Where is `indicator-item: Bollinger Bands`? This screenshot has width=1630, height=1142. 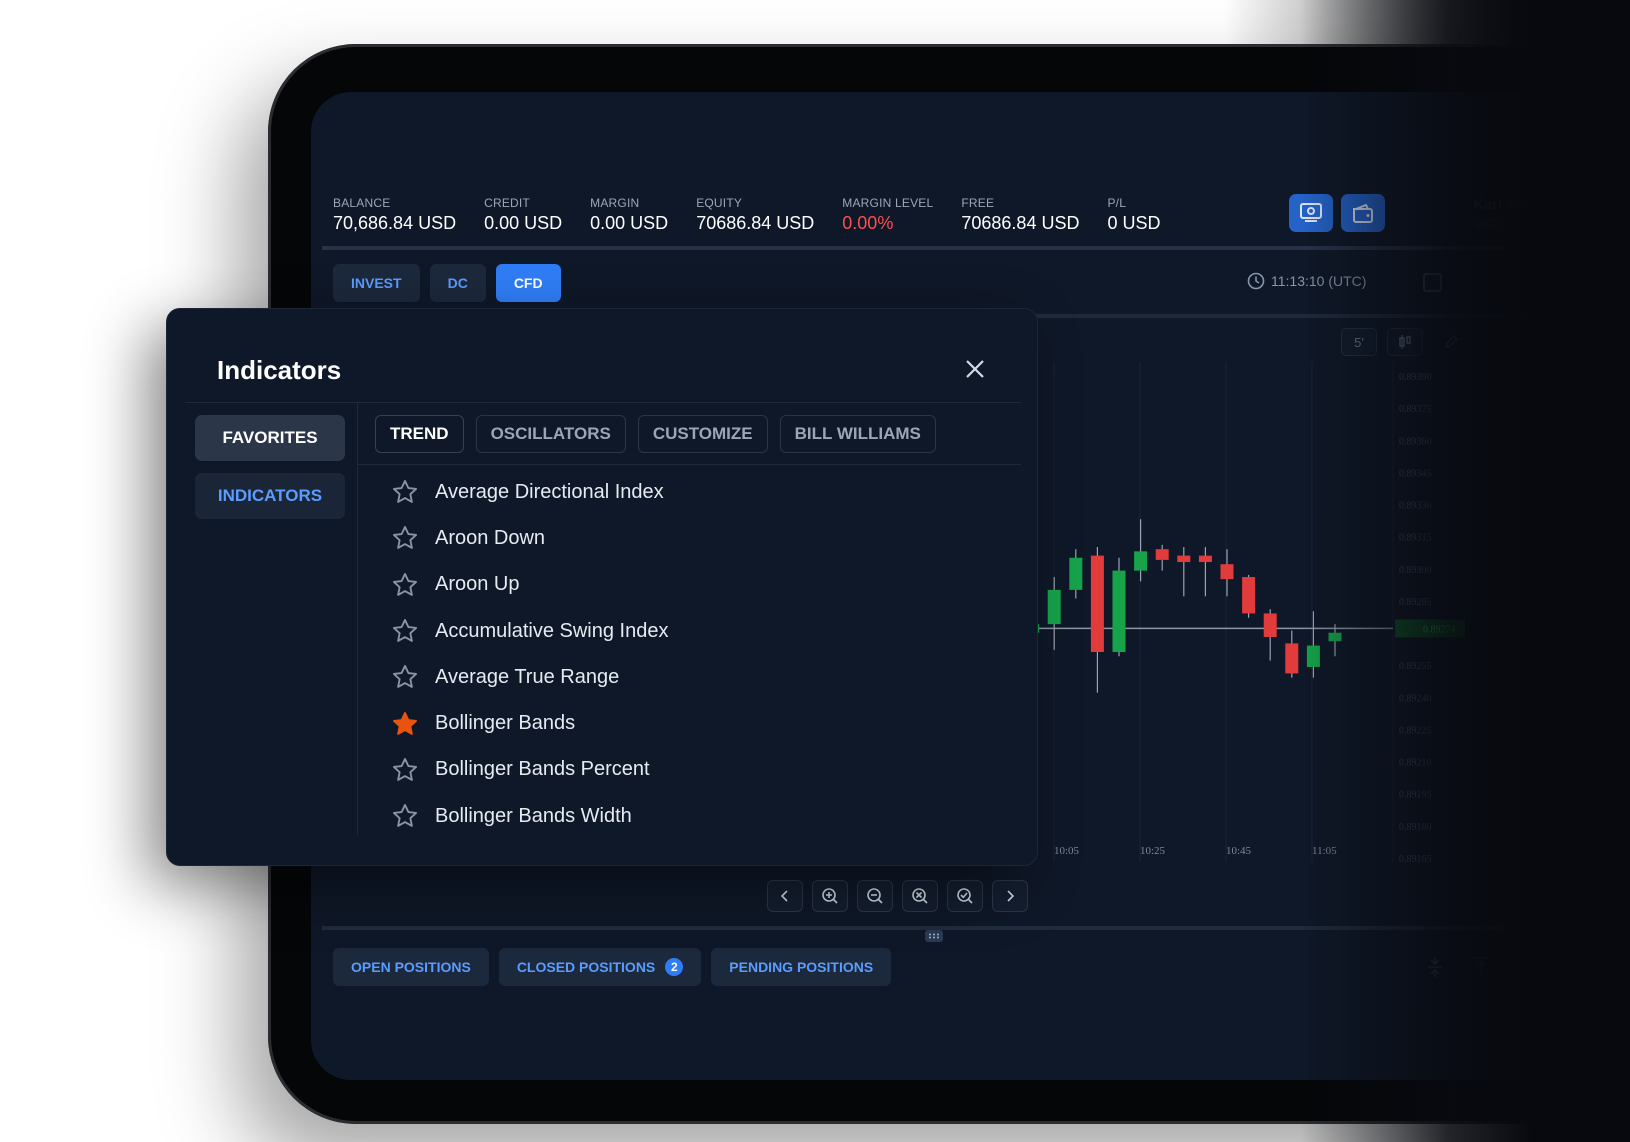
indicator-item: Bollinger Bands is located at coordinates (529, 723).